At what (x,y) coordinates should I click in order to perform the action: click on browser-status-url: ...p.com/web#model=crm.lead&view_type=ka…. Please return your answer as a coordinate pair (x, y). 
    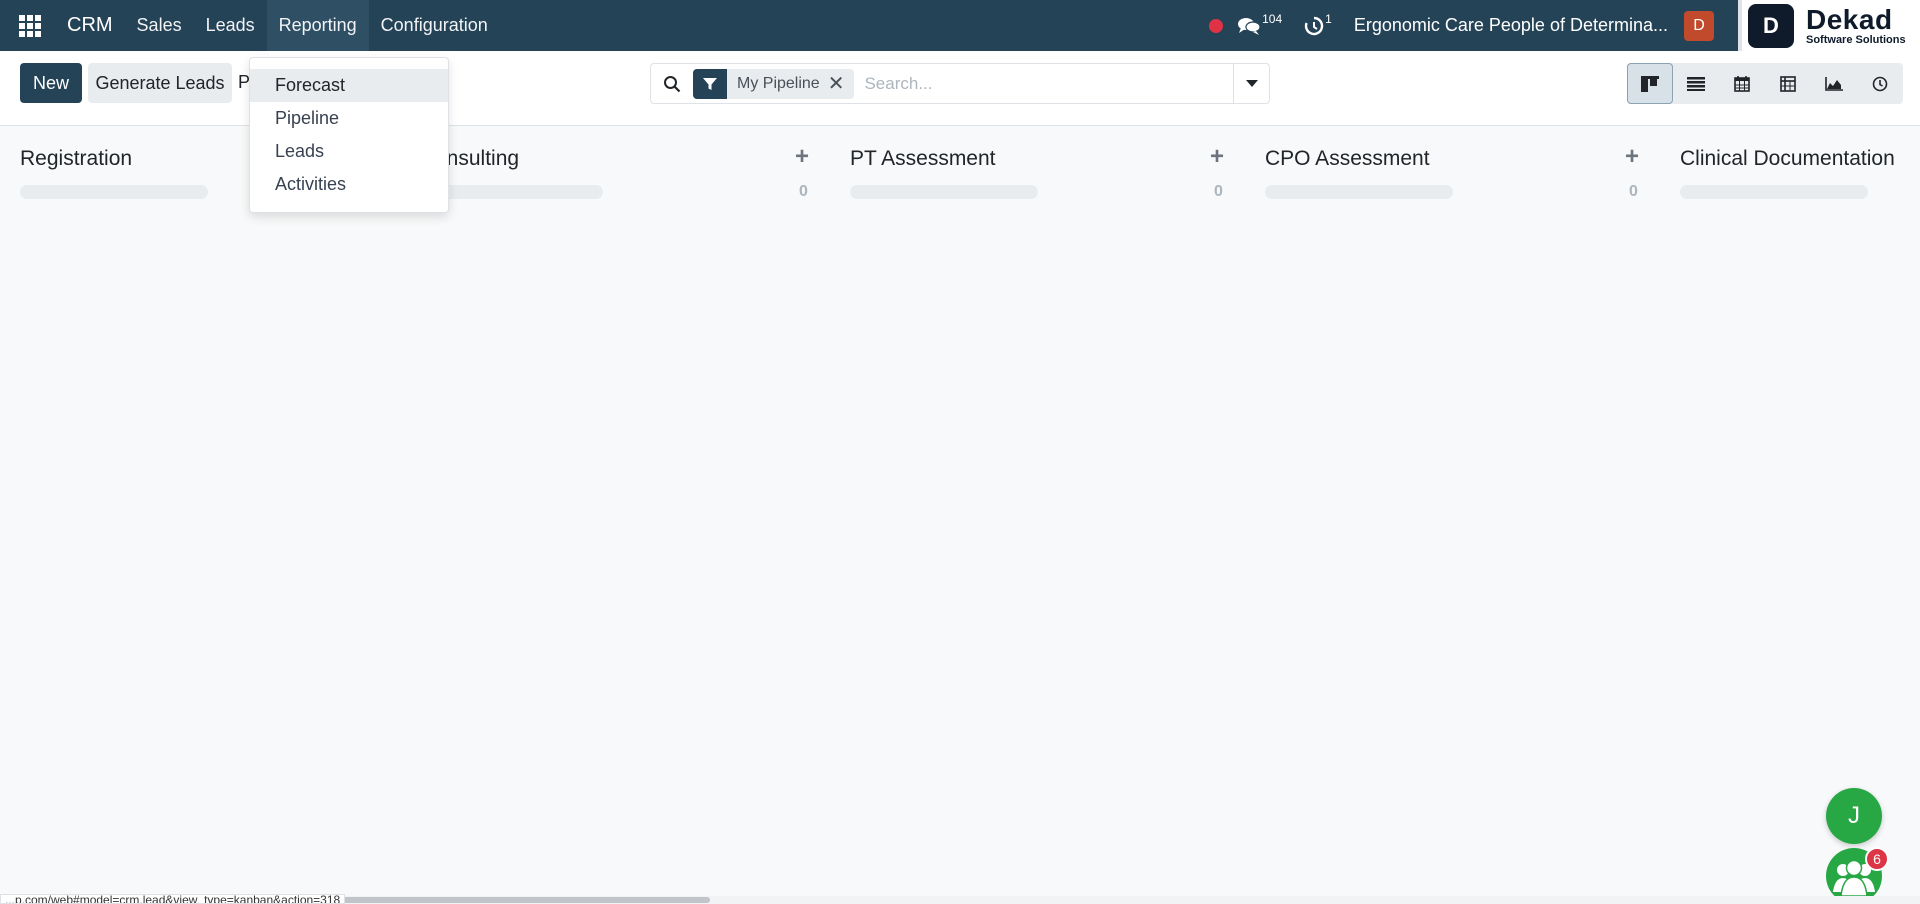
    Looking at the image, I should click on (173, 899).